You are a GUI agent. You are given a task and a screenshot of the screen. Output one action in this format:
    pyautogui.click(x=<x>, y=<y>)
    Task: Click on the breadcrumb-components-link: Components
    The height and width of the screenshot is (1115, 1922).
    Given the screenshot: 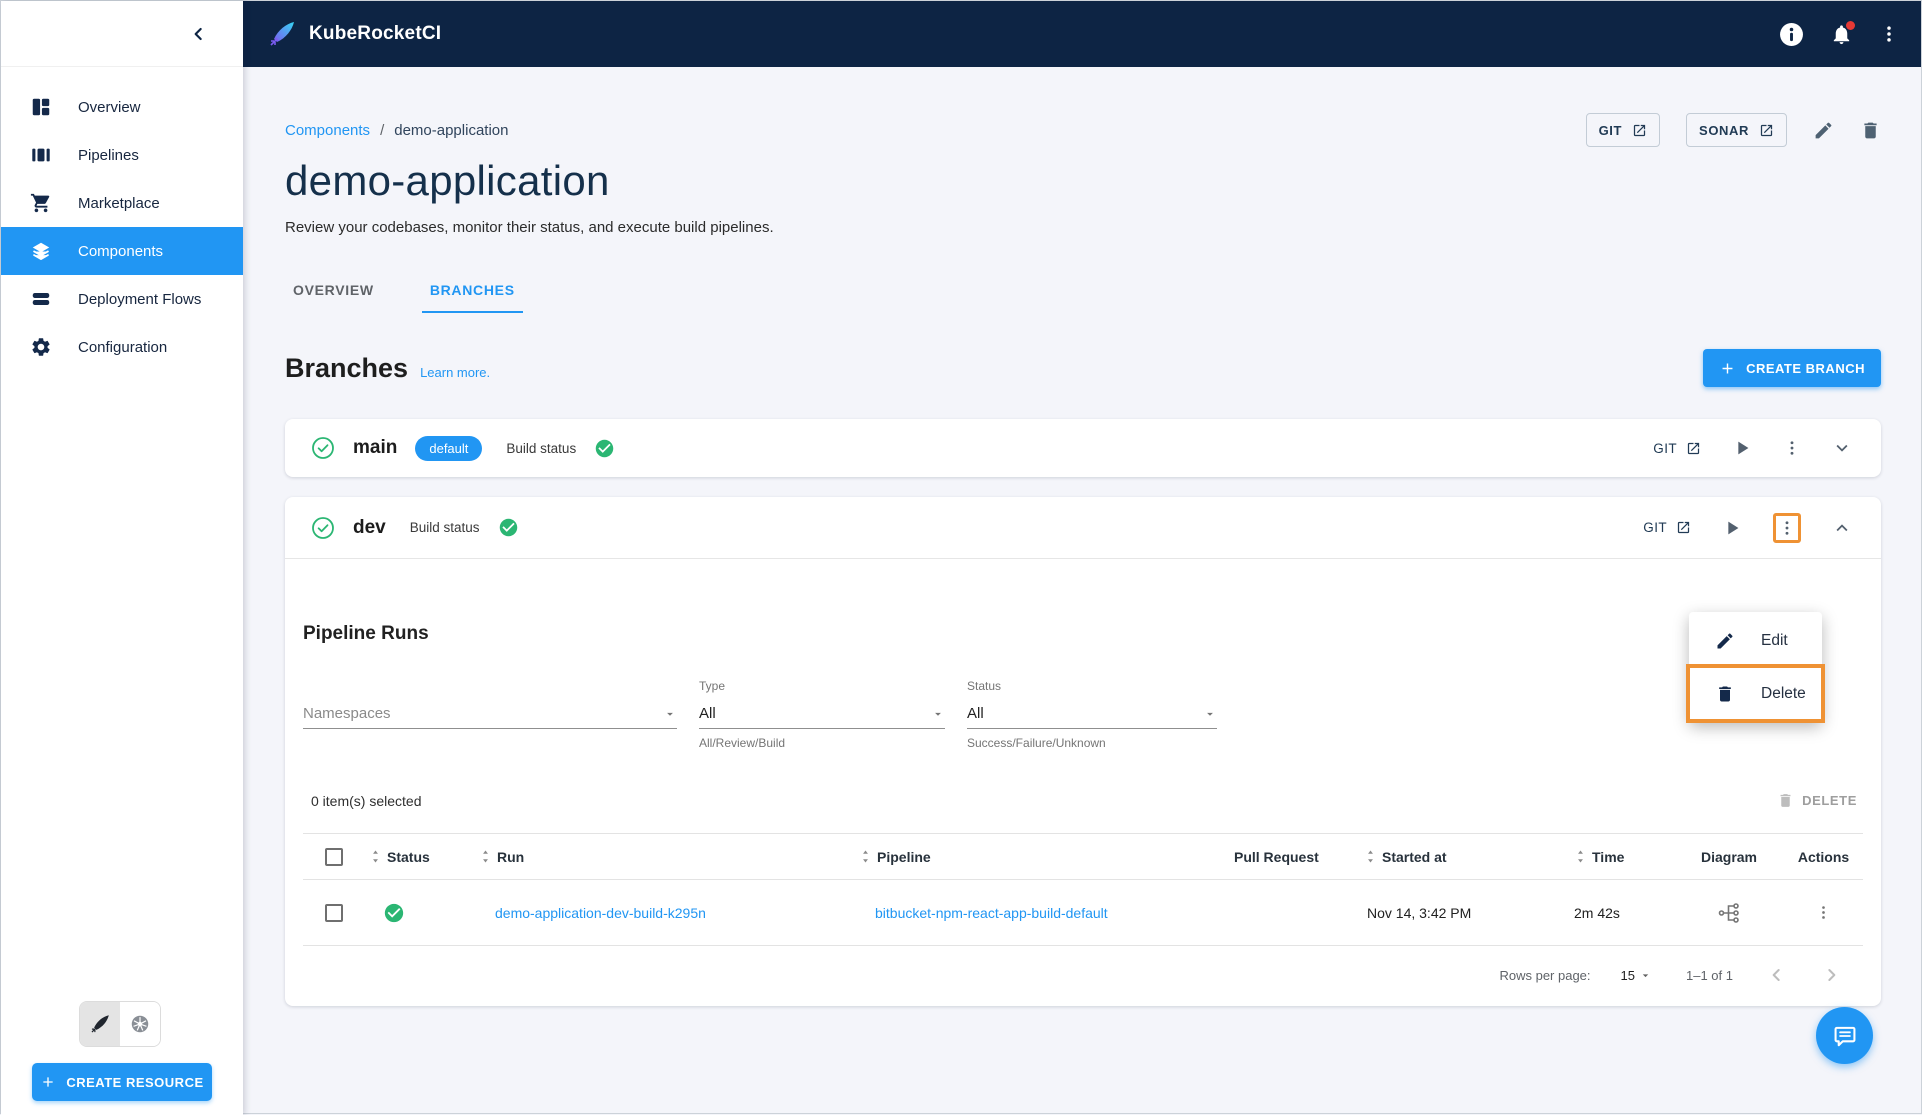 What is the action you would take?
    pyautogui.click(x=327, y=130)
    